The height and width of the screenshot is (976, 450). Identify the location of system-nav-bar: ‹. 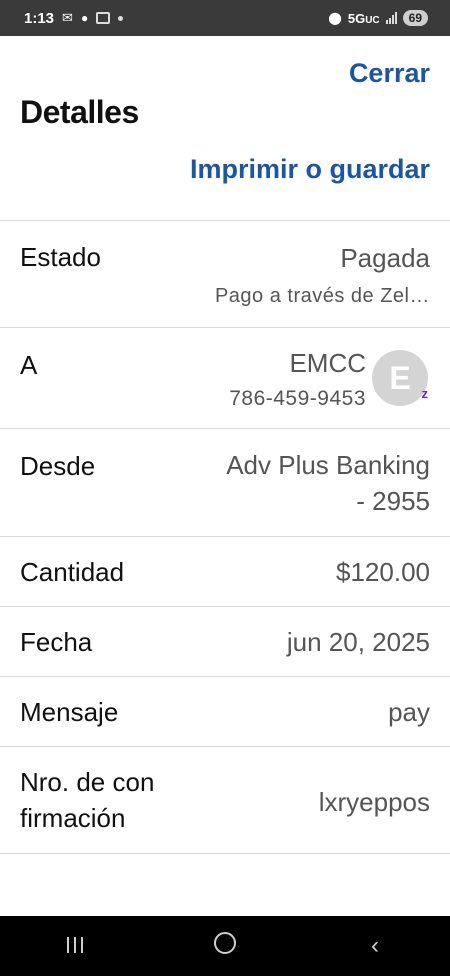
(225, 946).